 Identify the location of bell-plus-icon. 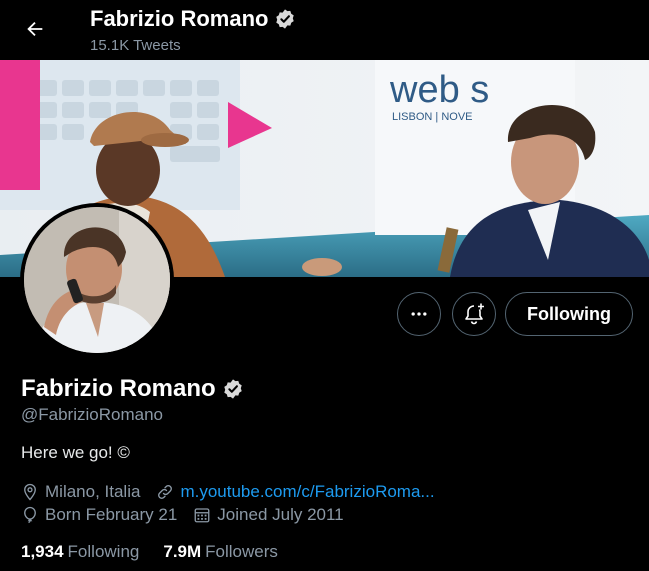
(474, 314).